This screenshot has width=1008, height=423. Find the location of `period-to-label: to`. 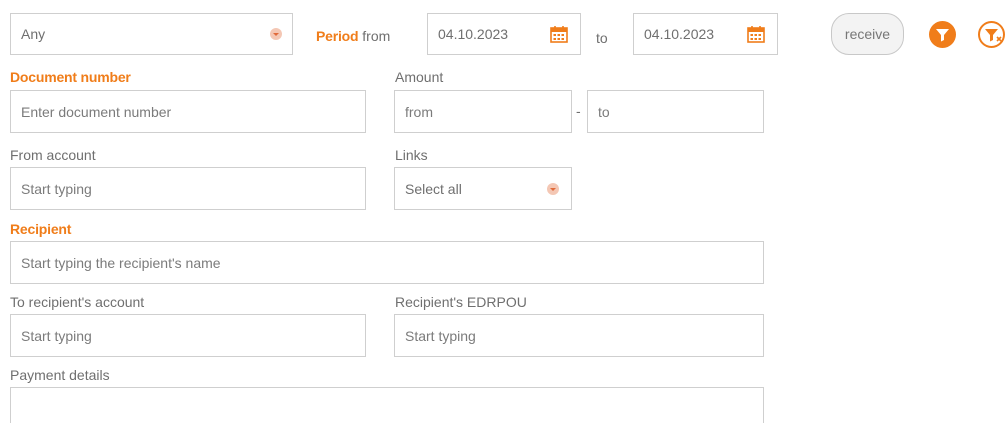

period-to-label: to is located at coordinates (602, 38).